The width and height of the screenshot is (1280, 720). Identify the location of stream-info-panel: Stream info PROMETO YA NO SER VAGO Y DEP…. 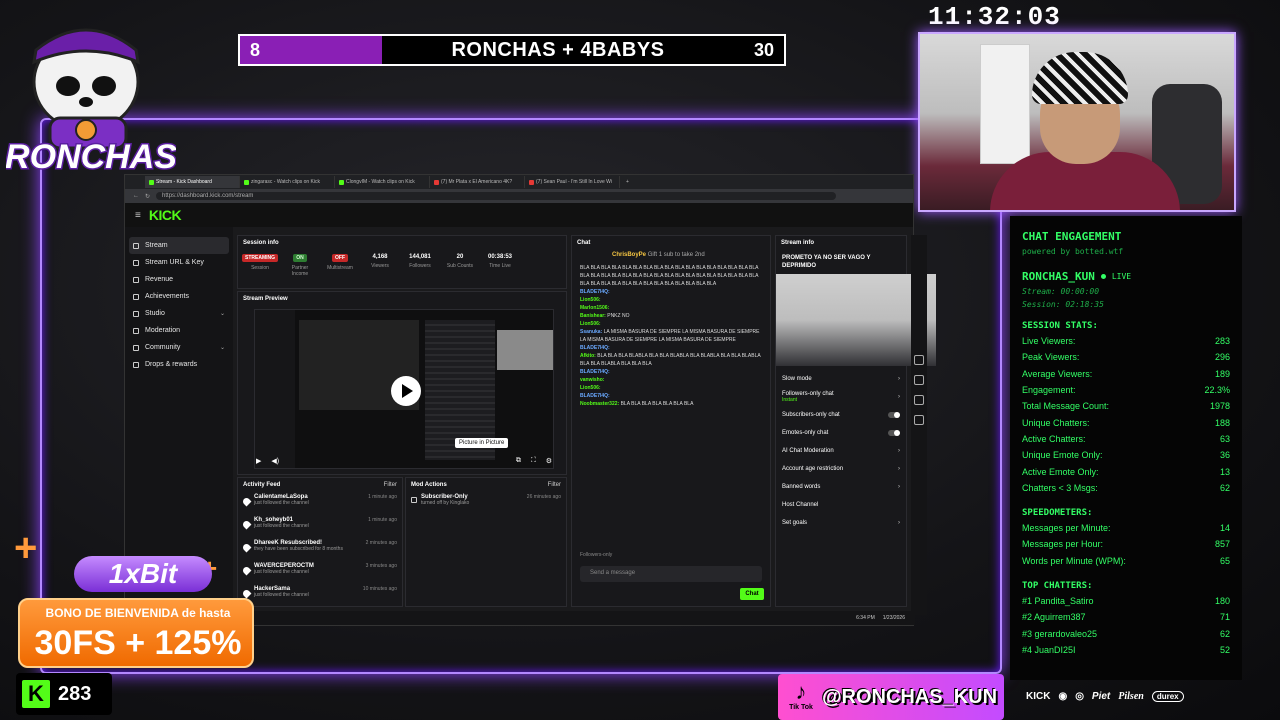
(855, 421).